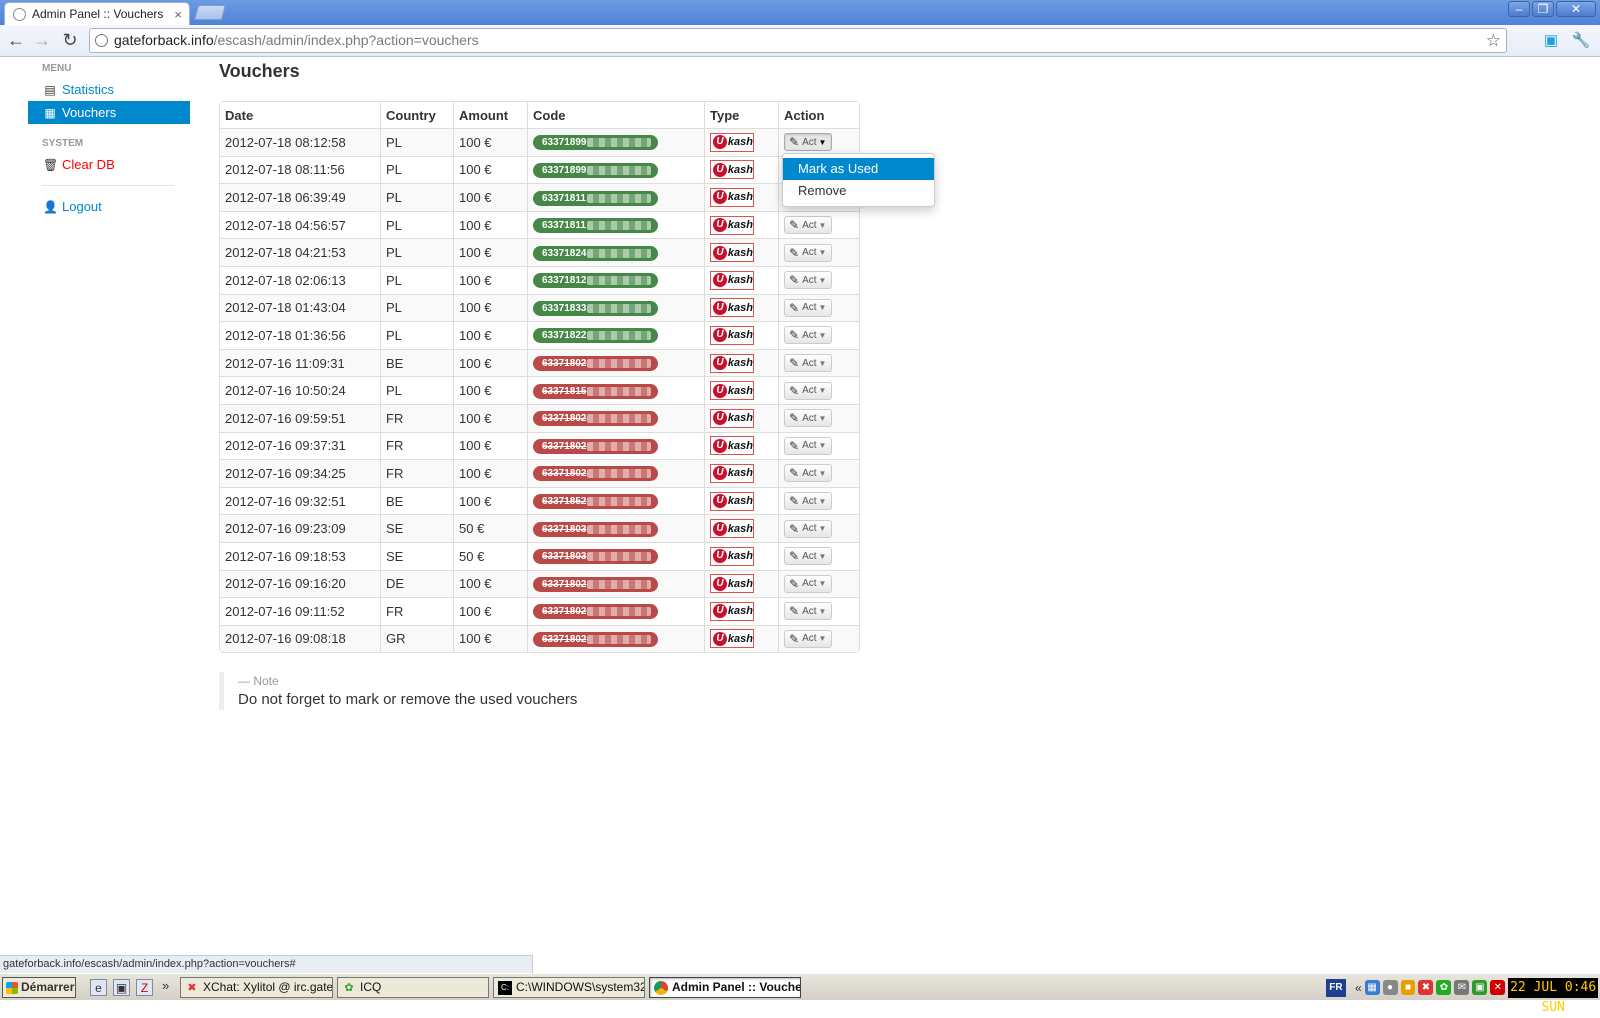 Image resolution: width=1600 pixels, height=1018 pixels. What do you see at coordinates (210, 12) in the screenshot?
I see `new-tab-button` at bounding box center [210, 12].